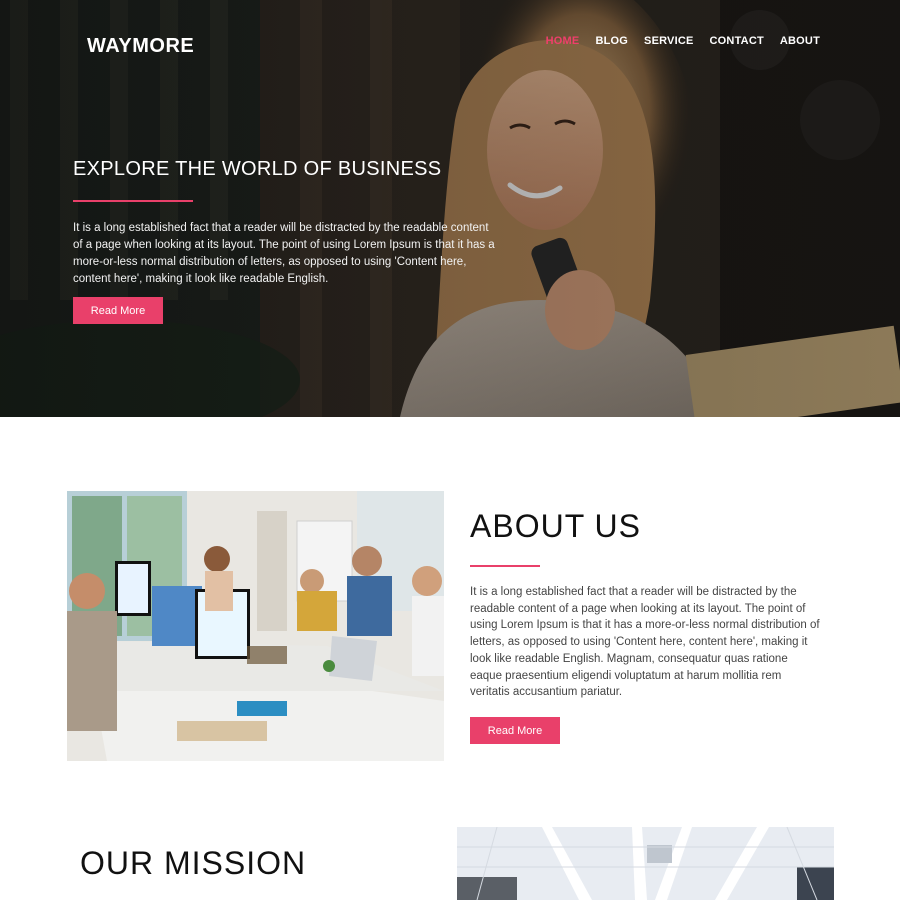  What do you see at coordinates (515, 730) in the screenshot?
I see `about-read-more-button: Read More` at bounding box center [515, 730].